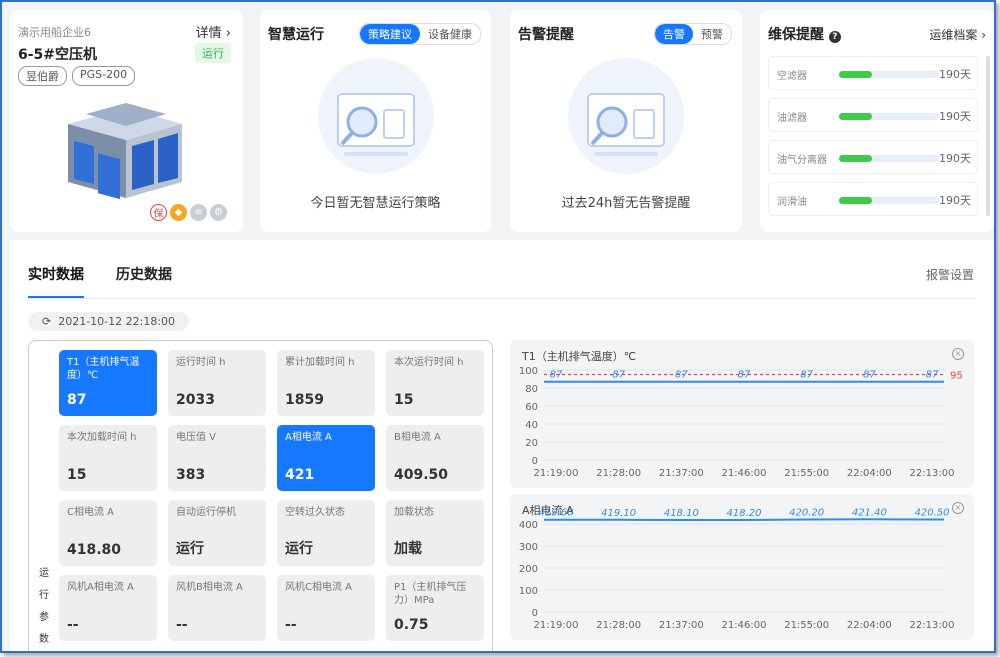  What do you see at coordinates (125, 151) in the screenshot?
I see `compressor-image` at bounding box center [125, 151].